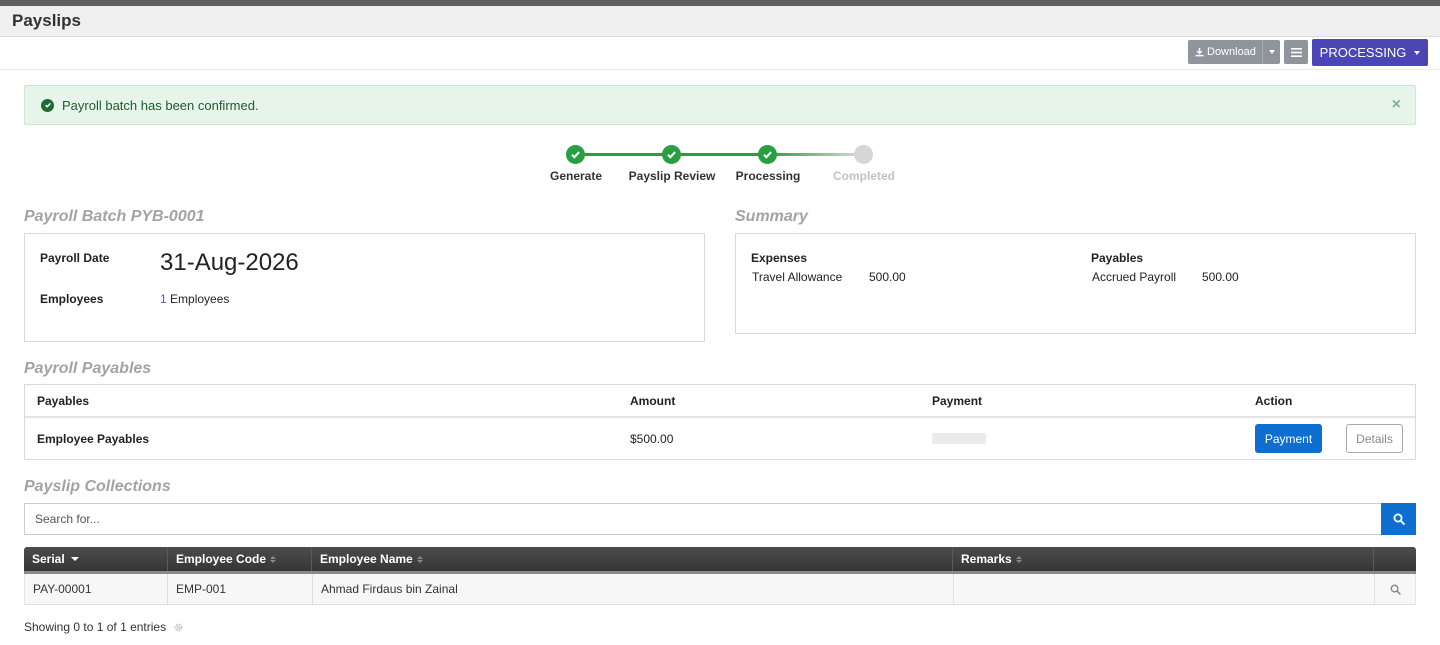  What do you see at coordinates (240, 589) in the screenshot?
I see `cell-employee-code: EMP-001` at bounding box center [240, 589].